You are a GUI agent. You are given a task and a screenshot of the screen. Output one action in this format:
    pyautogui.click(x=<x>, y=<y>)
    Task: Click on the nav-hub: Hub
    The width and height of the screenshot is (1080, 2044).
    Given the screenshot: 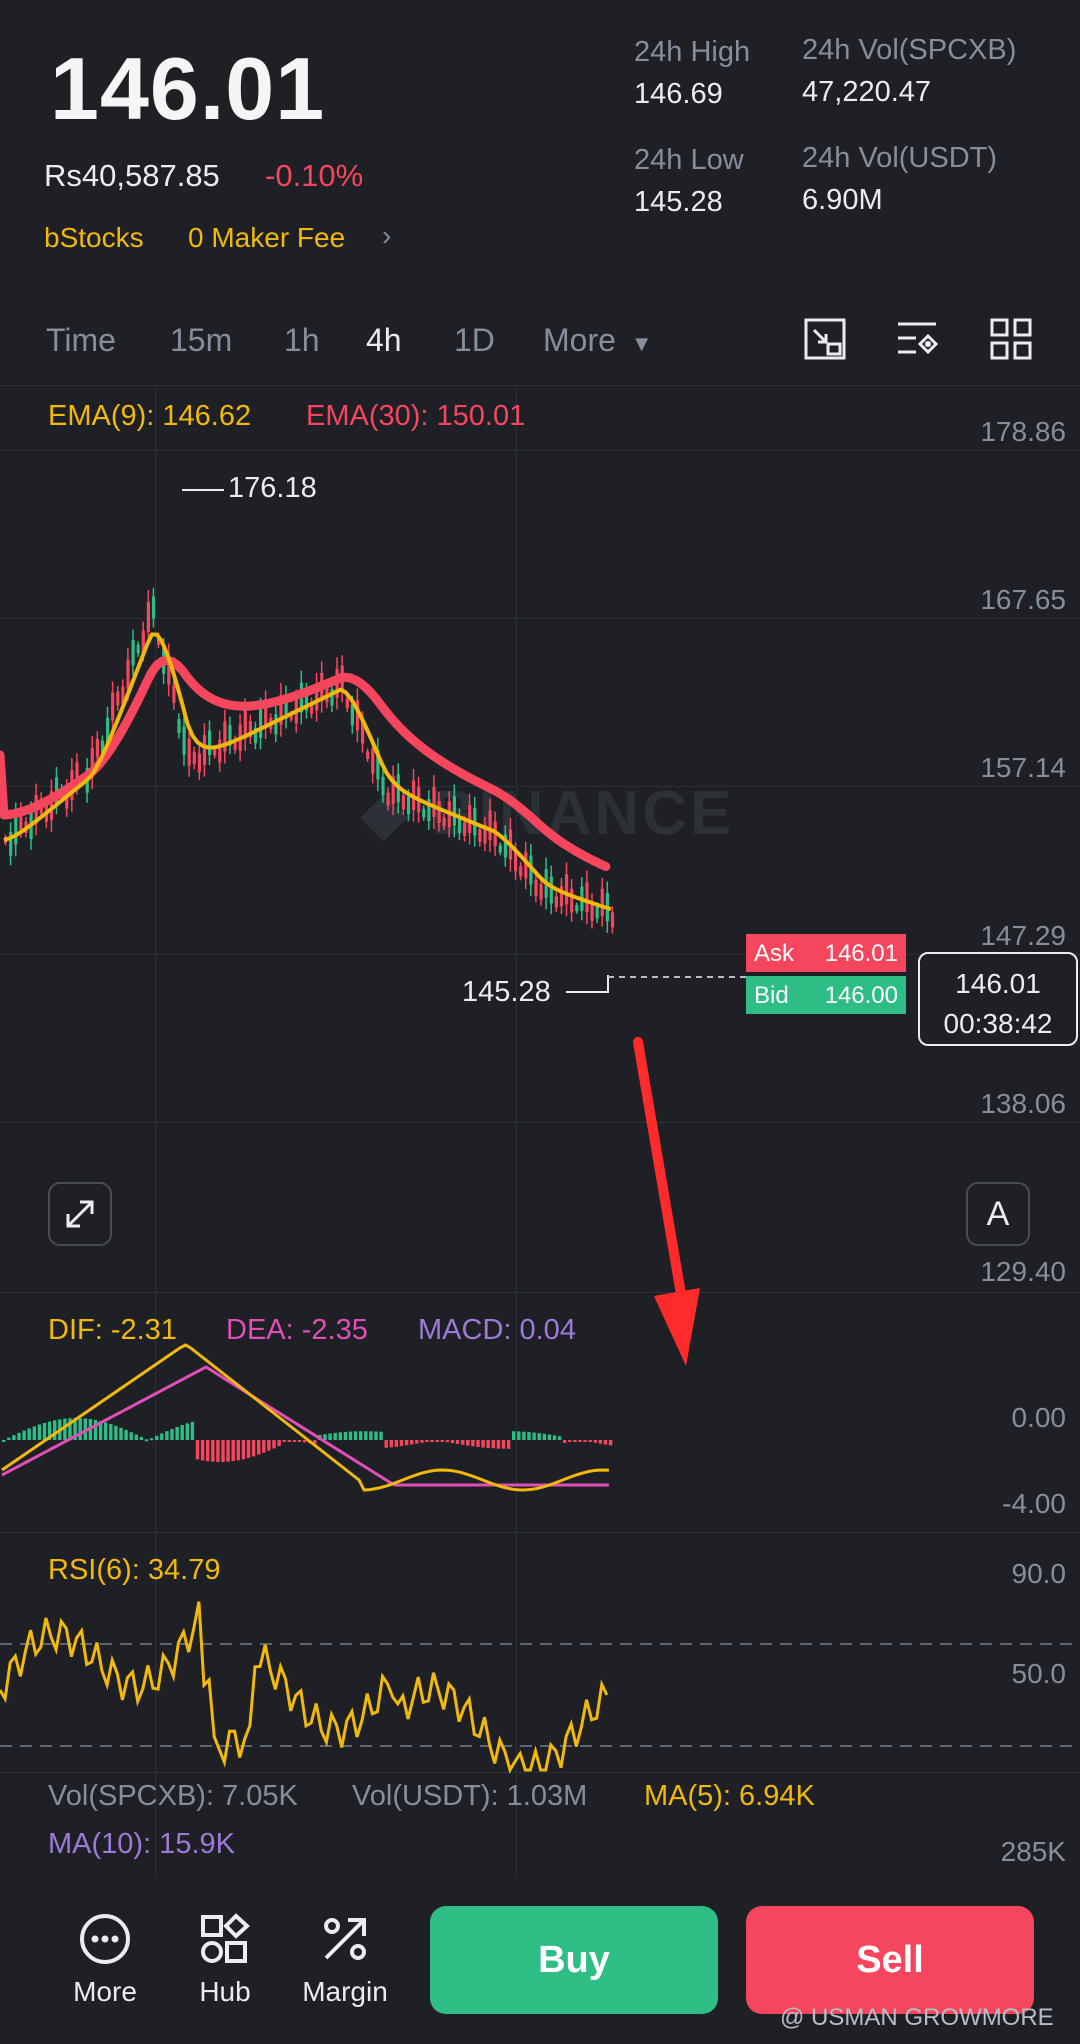 What is the action you would take?
    pyautogui.click(x=225, y=1960)
    